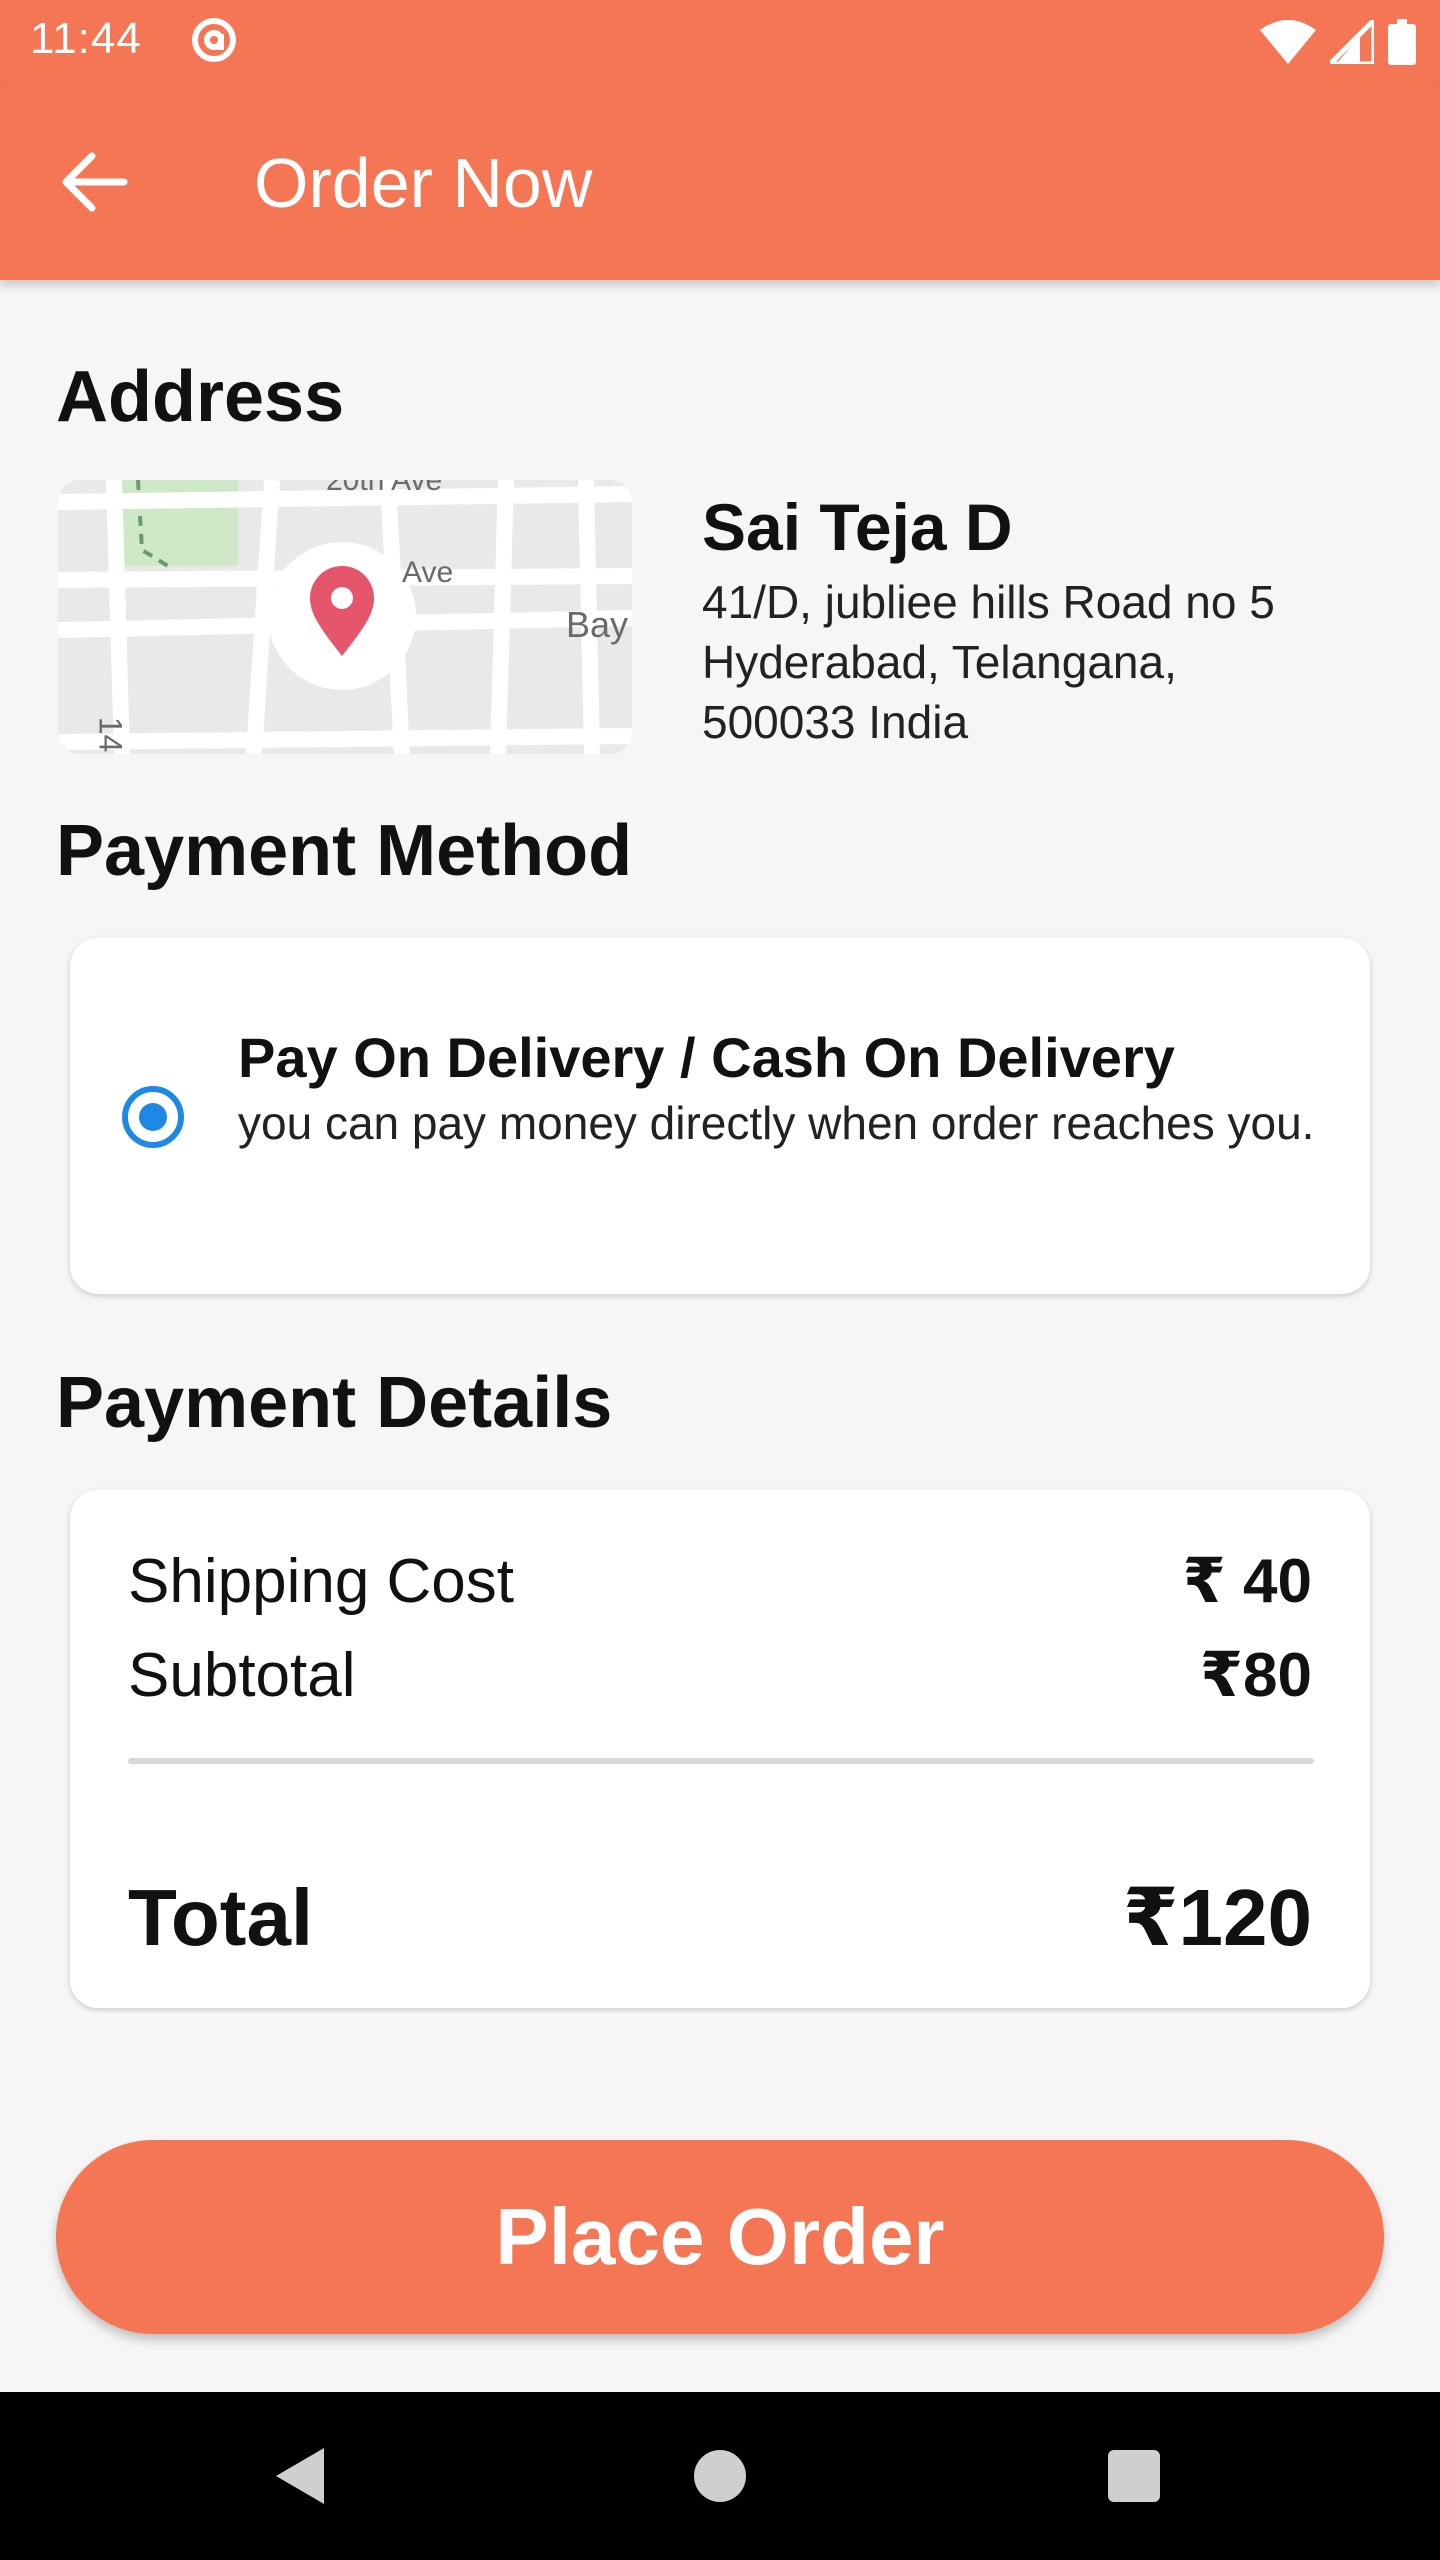  What do you see at coordinates (857, 527) in the screenshot?
I see `address-name: Sai Teja D` at bounding box center [857, 527].